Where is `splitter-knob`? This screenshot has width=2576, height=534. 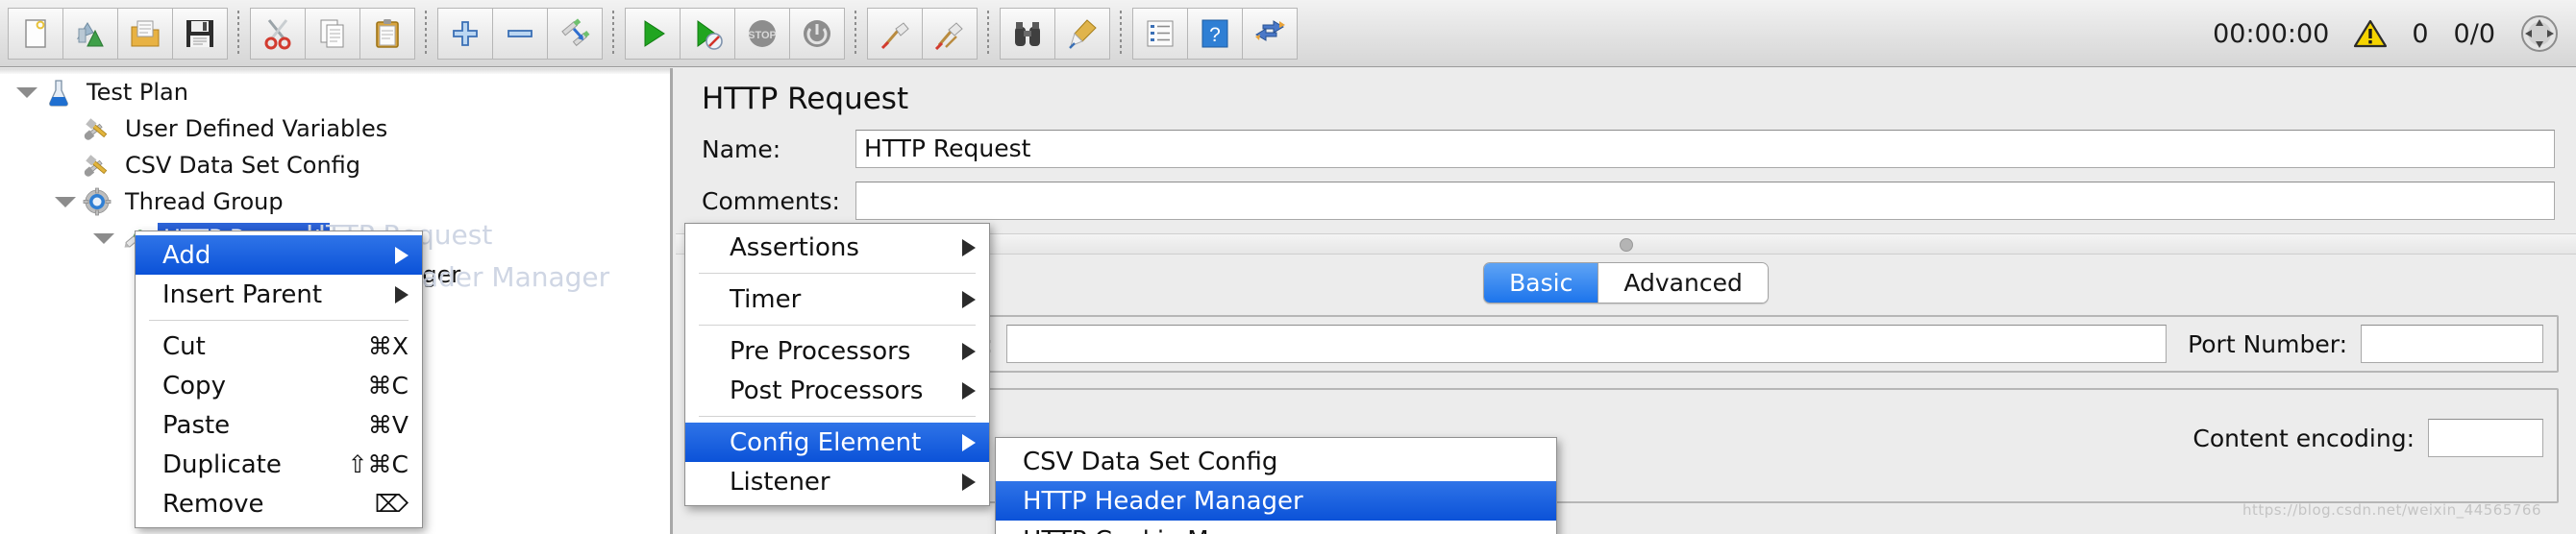 splitter-knob is located at coordinates (1626, 245).